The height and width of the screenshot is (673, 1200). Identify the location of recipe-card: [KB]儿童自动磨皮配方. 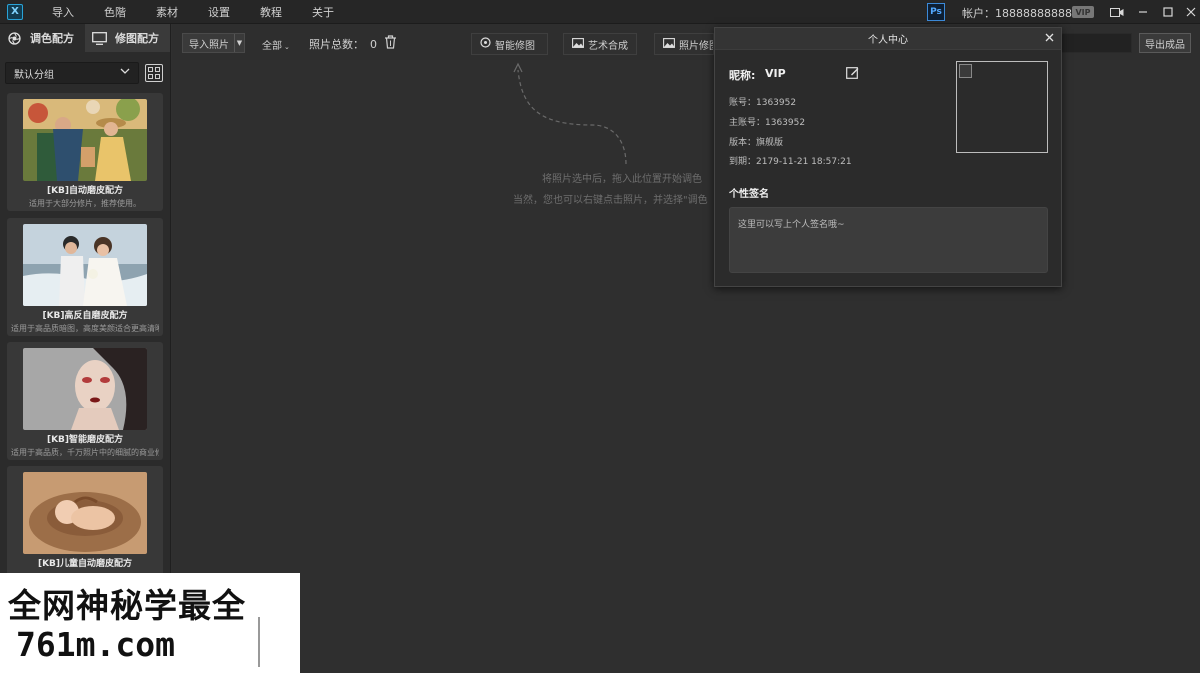
(85, 525).